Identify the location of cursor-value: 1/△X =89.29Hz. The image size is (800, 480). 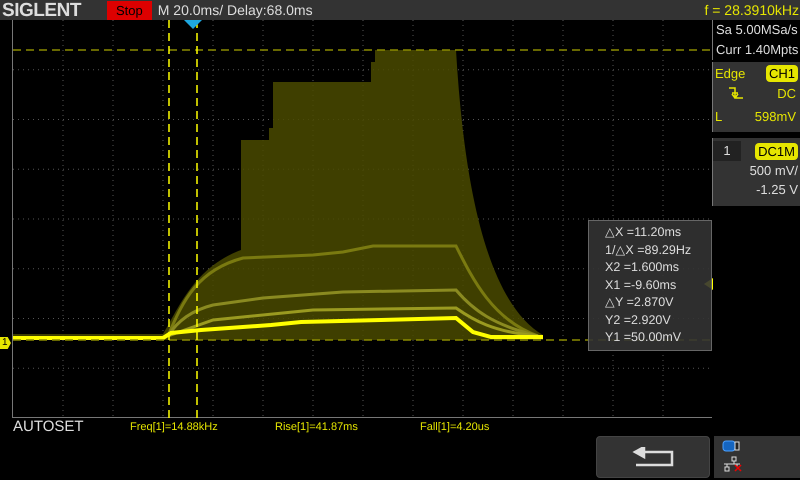
(648, 250).